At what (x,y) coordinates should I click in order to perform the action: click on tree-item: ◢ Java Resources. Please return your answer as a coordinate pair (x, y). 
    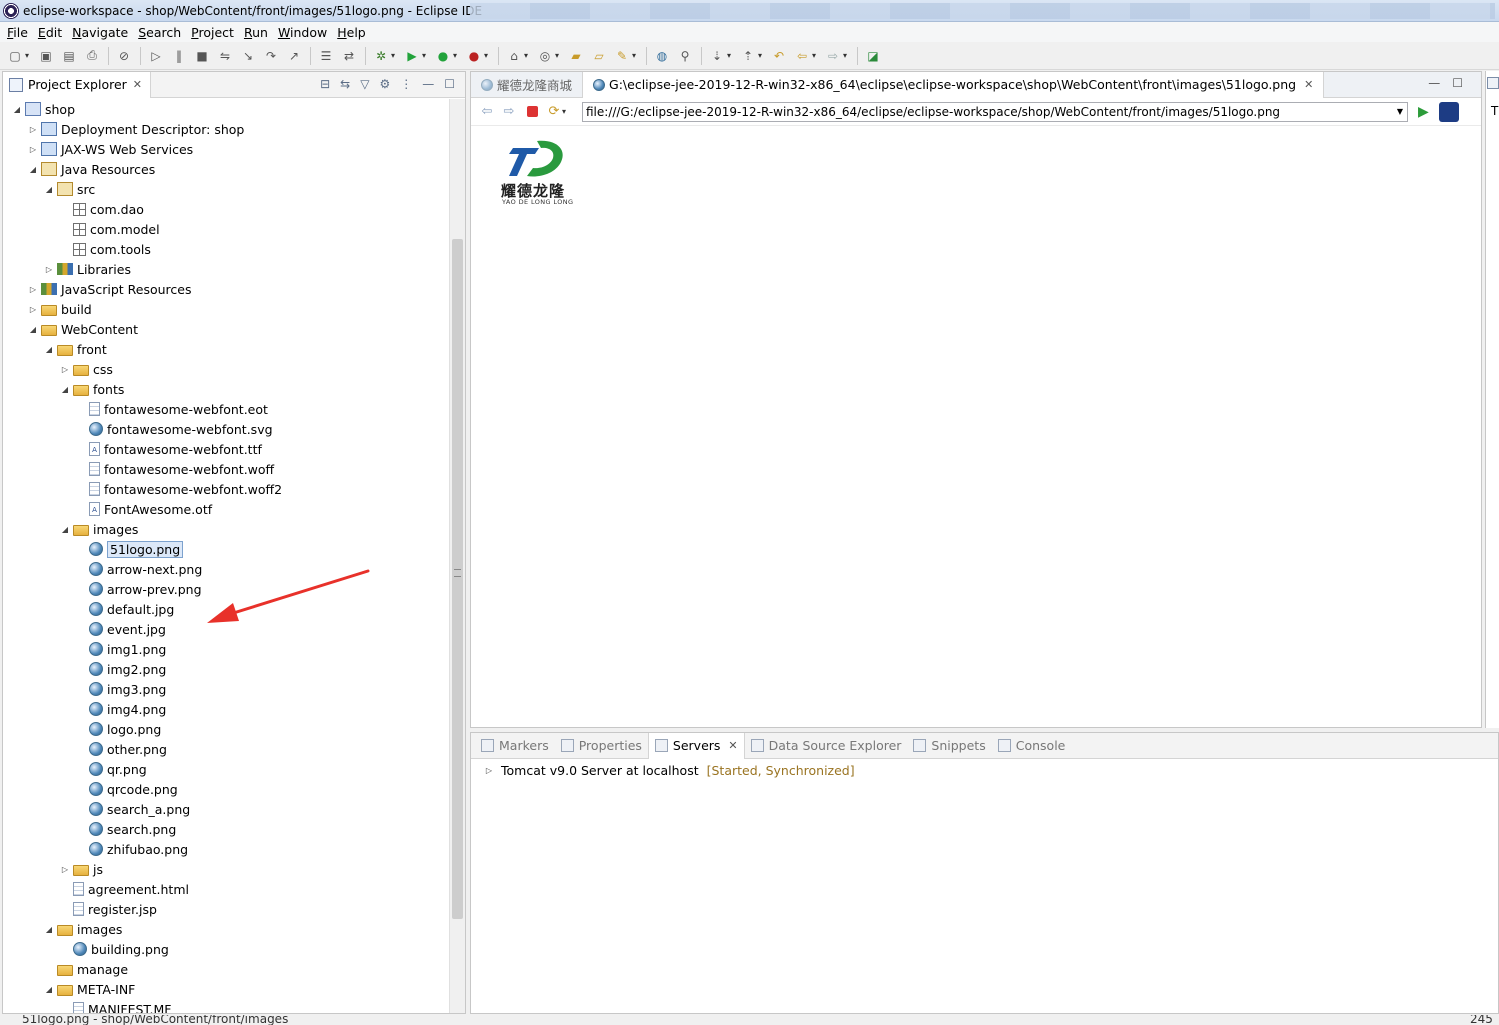
    Looking at the image, I should click on (91, 169).